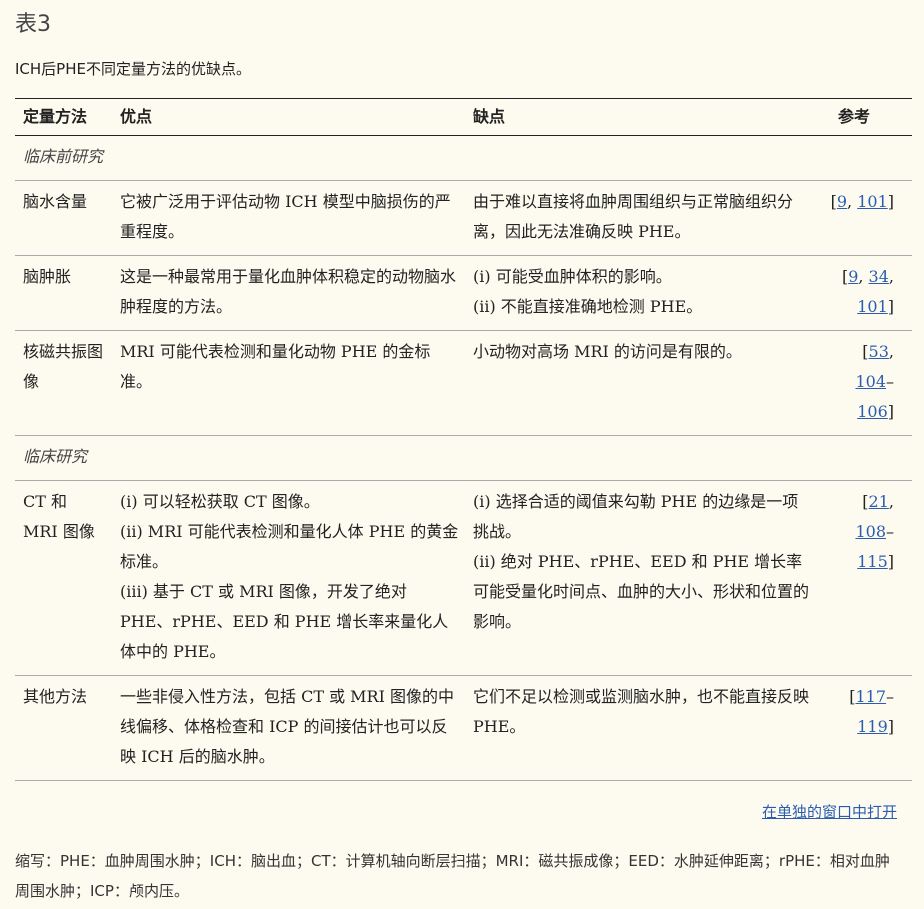 This screenshot has width=924, height=909. I want to click on header-references: 参考, so click(865, 117).